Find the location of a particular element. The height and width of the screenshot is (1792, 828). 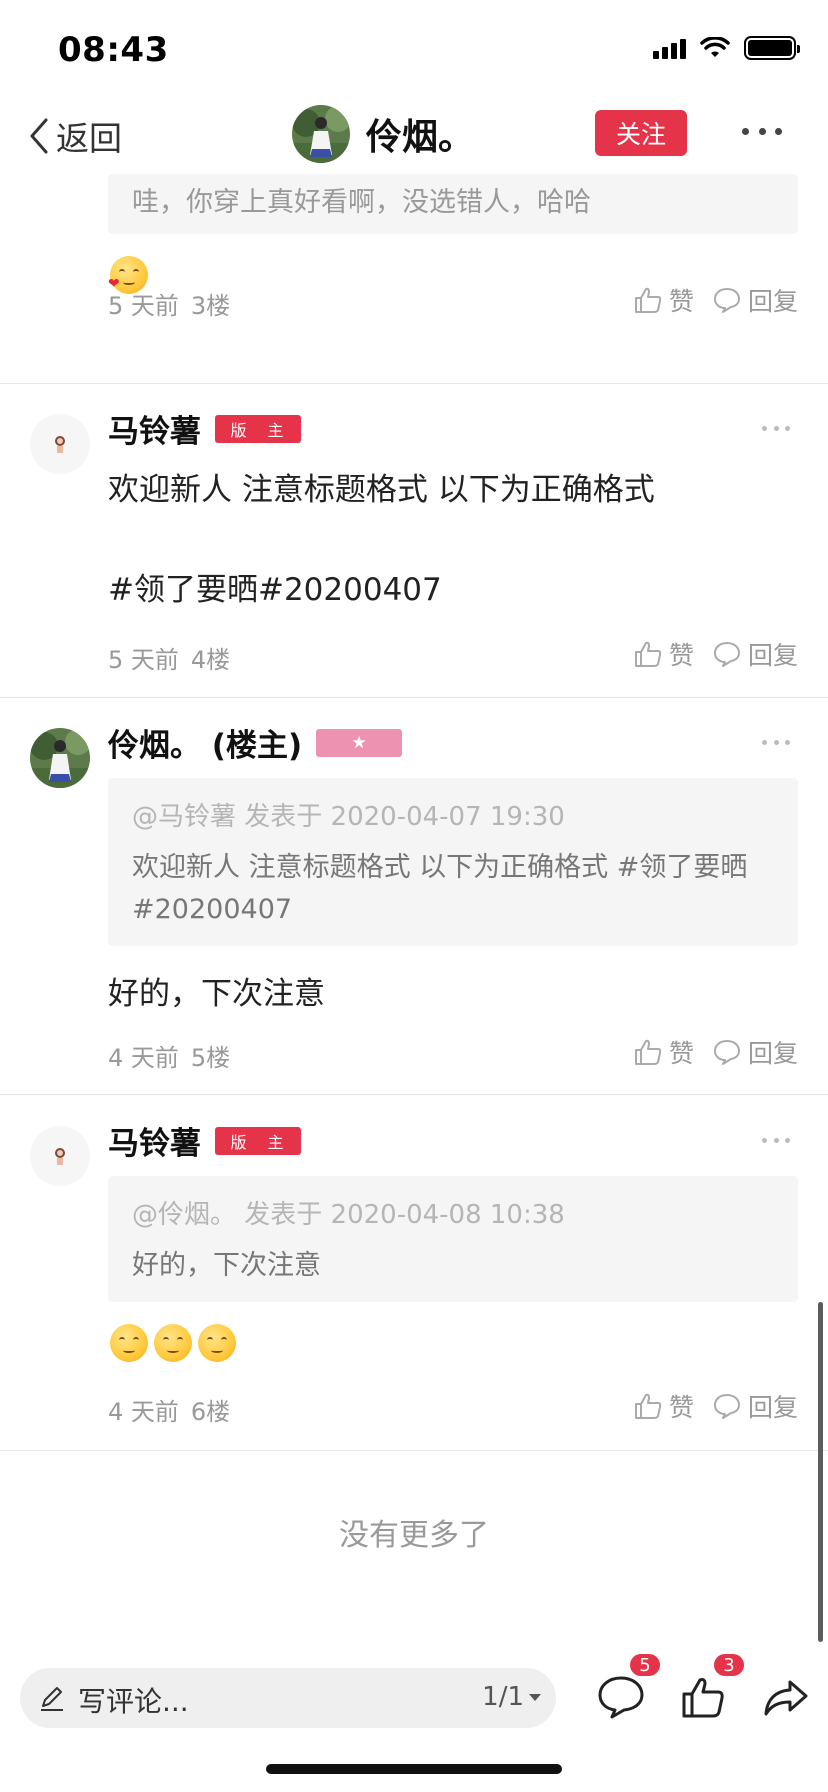

nav-title: 伶烟。 is located at coordinates (420, 137).